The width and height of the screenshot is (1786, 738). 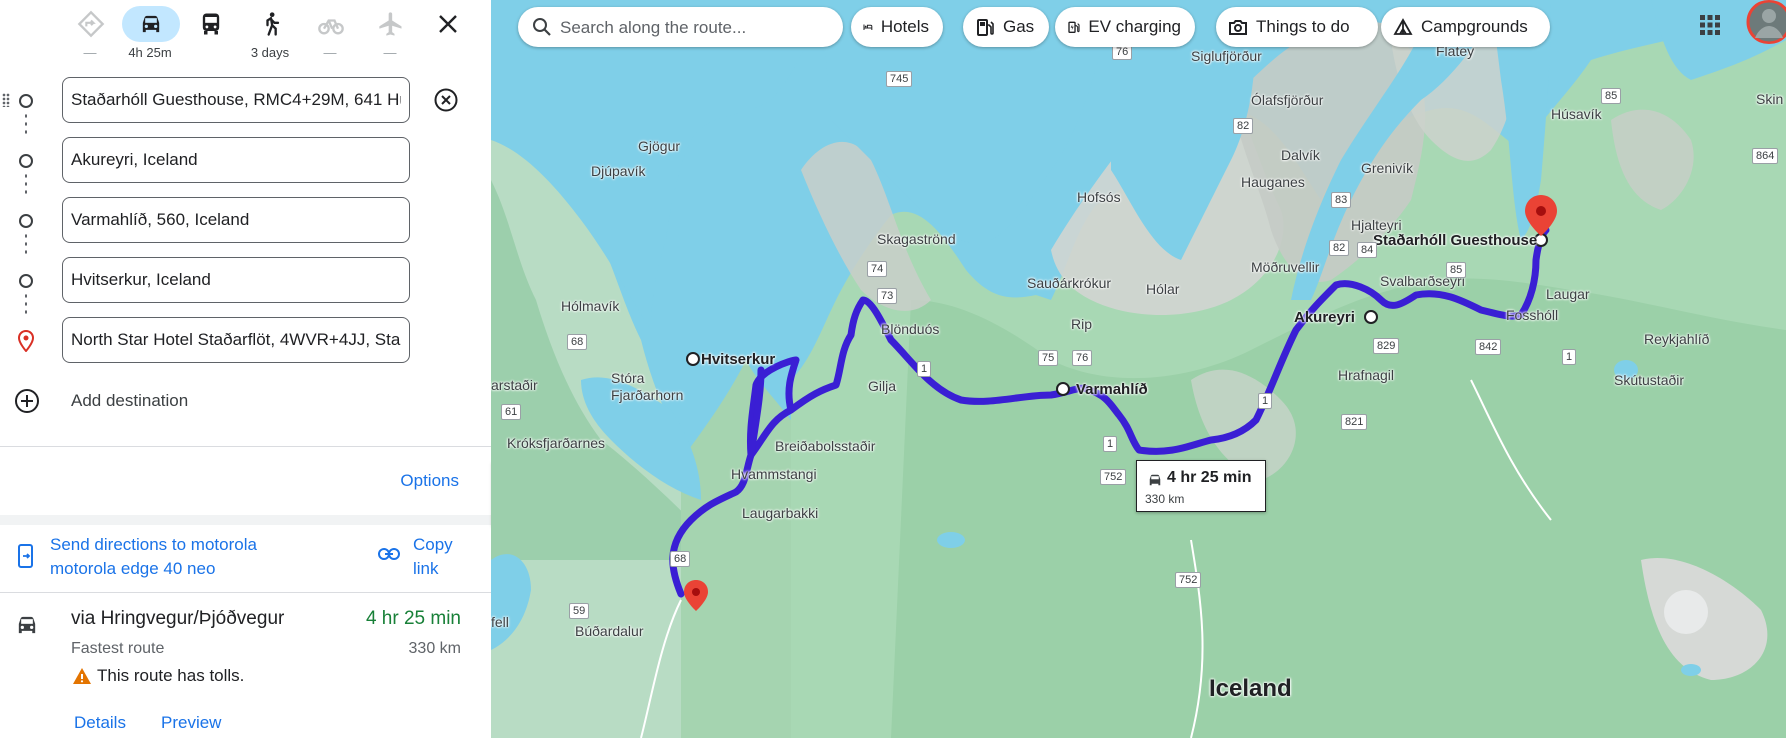 I want to click on place-label: fell, so click(x=500, y=622).